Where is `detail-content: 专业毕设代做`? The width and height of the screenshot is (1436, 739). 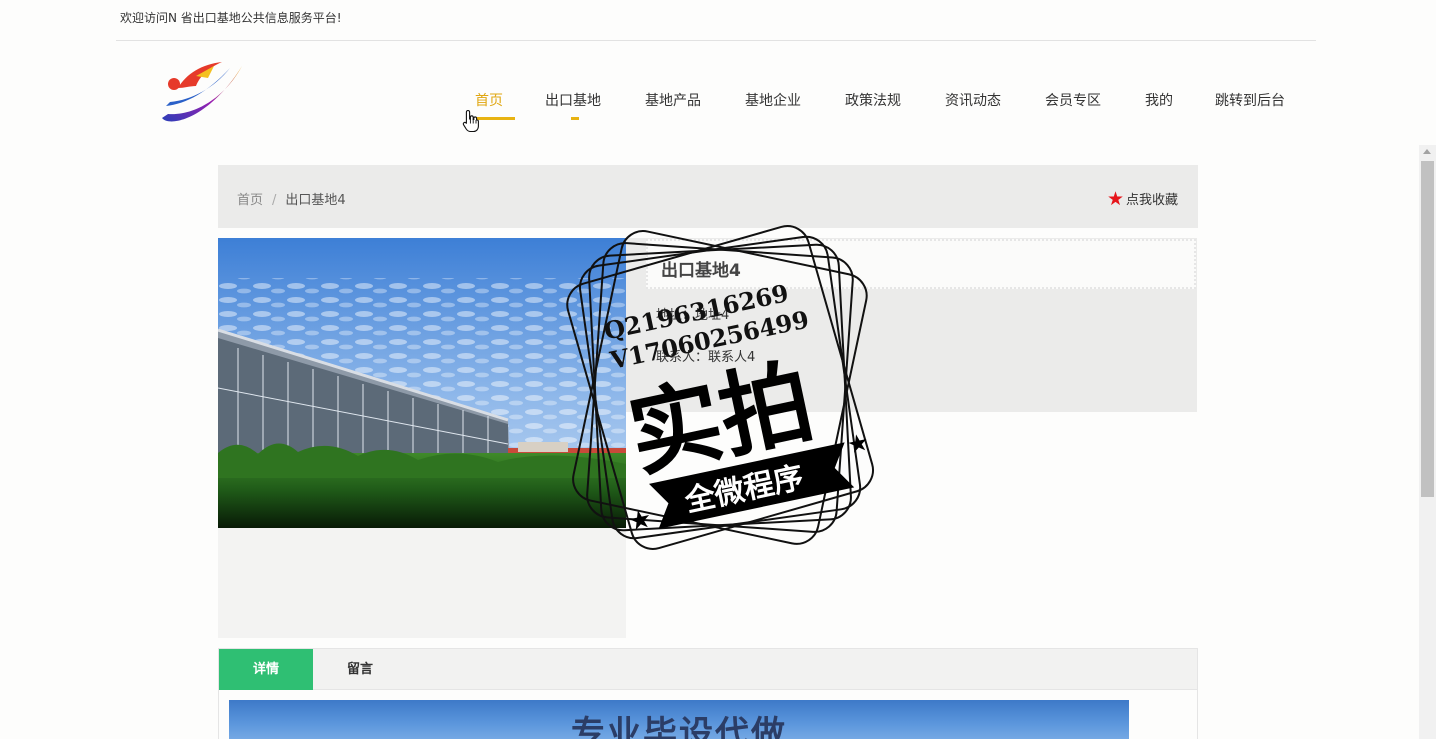
detail-content: 专业毕设代做 is located at coordinates (708, 714).